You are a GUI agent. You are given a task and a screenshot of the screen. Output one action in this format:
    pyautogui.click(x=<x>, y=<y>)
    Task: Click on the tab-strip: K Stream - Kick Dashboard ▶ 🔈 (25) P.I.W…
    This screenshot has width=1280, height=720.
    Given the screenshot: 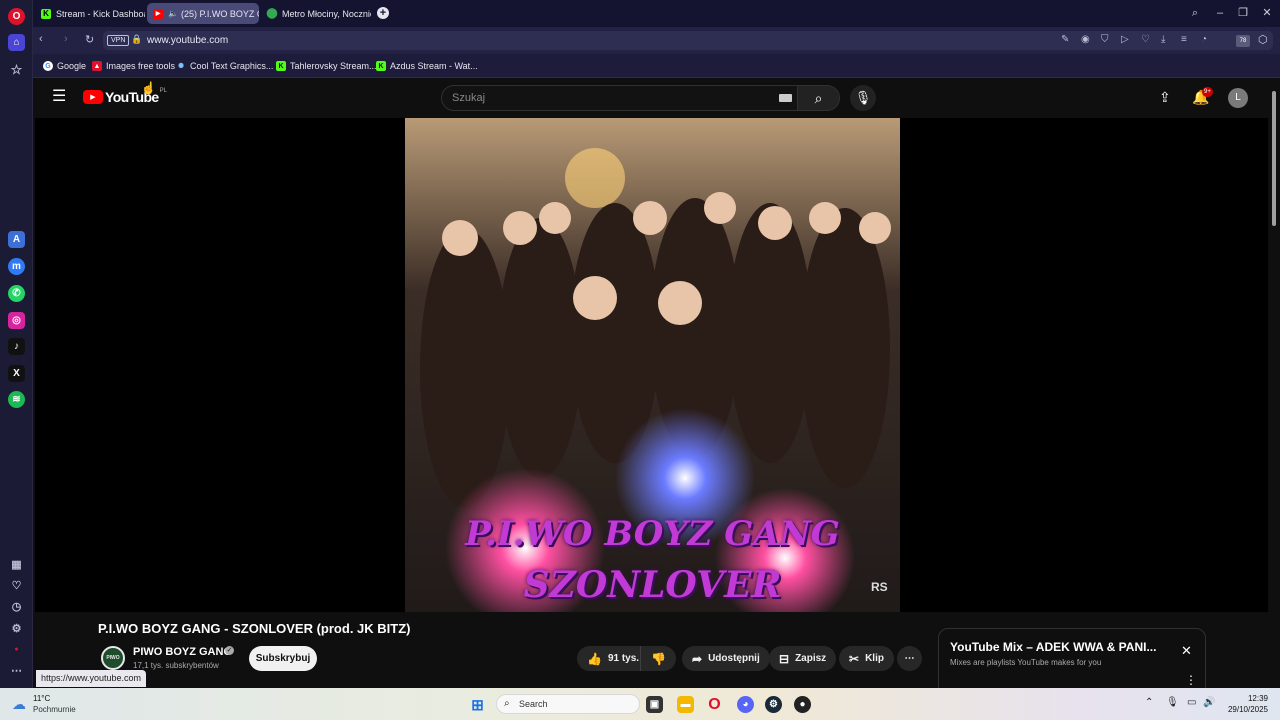 What is the action you would take?
    pyautogui.click(x=656, y=13)
    